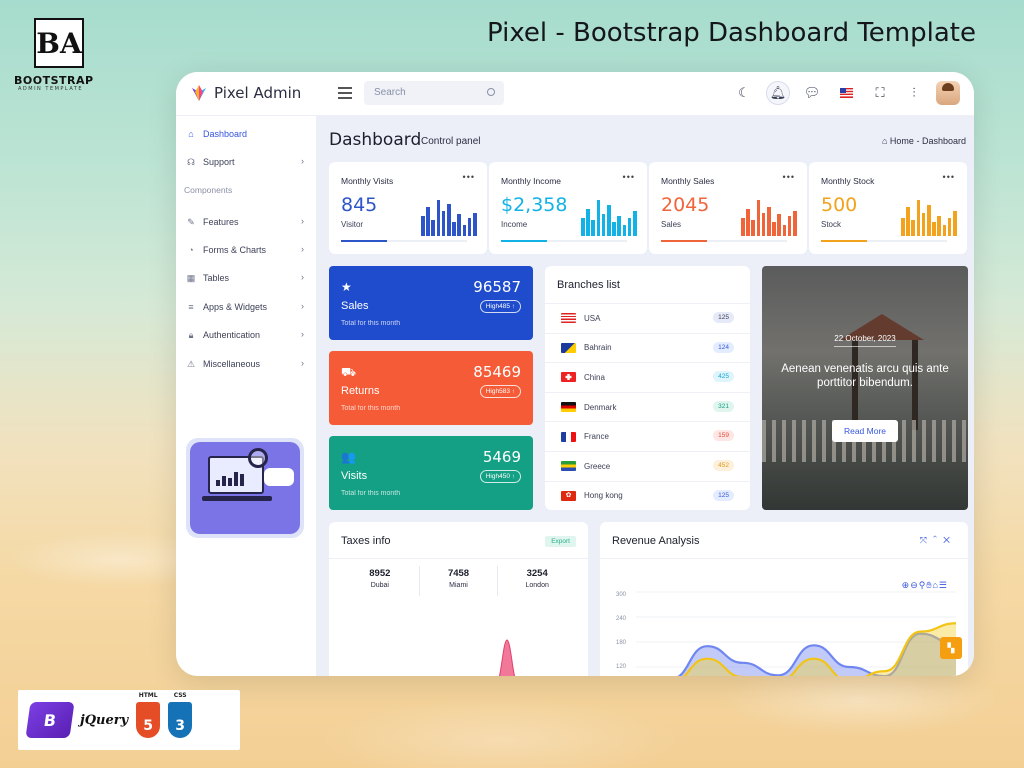 This screenshot has height=768, width=1024. Describe the element at coordinates (647, 436) in the screenshot. I see `list-item: France 159` at that location.